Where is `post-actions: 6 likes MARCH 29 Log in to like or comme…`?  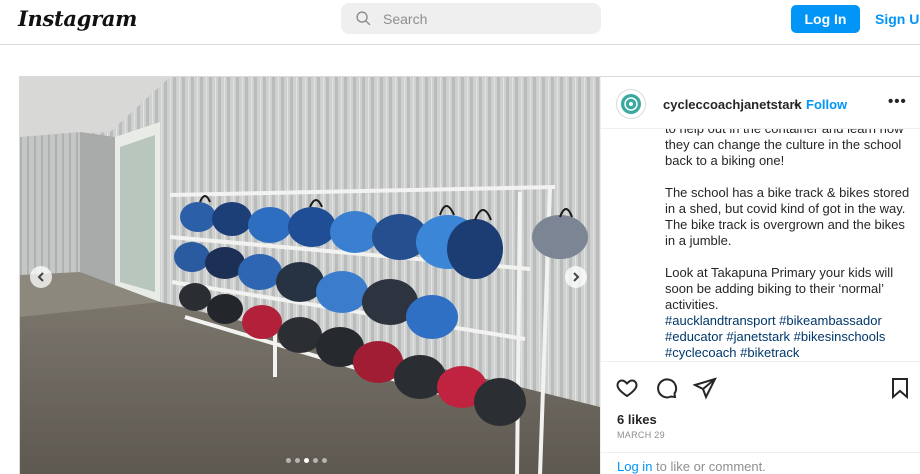
post-actions: 6 likes MARCH 29 Log in to like or comme… is located at coordinates (760, 417).